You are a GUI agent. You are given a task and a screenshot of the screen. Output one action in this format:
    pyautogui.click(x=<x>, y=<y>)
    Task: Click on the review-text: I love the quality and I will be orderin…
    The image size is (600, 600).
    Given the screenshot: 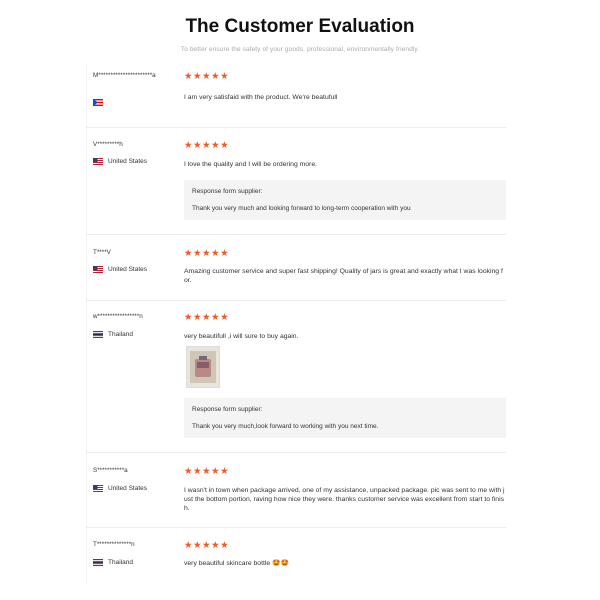 What is the action you would take?
    pyautogui.click(x=250, y=164)
    